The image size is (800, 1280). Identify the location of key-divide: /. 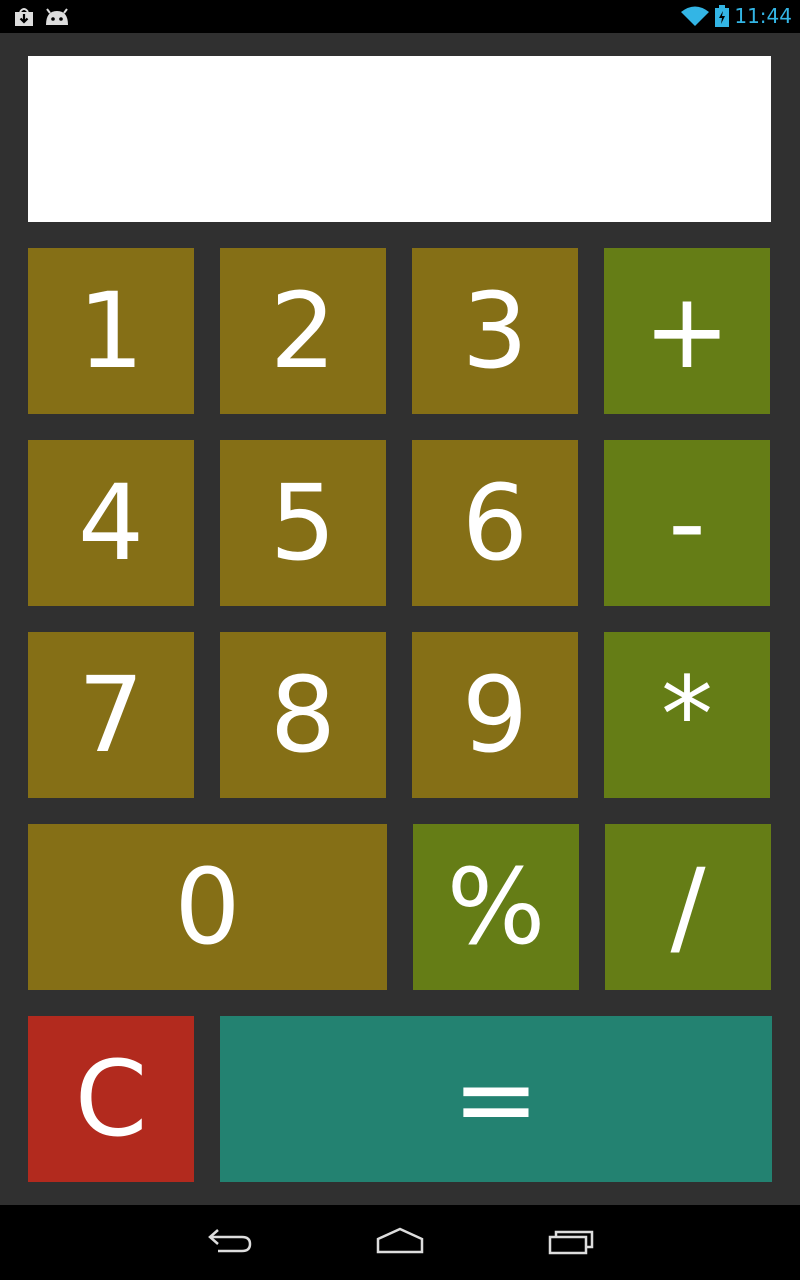
(688, 907).